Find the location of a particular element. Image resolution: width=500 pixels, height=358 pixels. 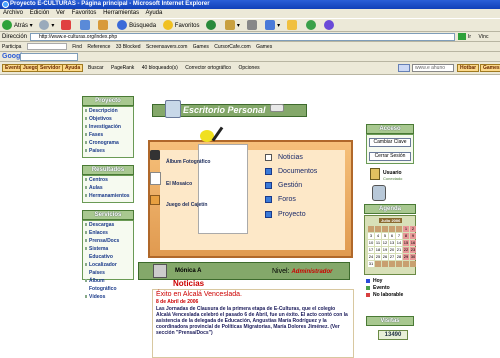

link-centros: Centros is located at coordinates (108, 180).